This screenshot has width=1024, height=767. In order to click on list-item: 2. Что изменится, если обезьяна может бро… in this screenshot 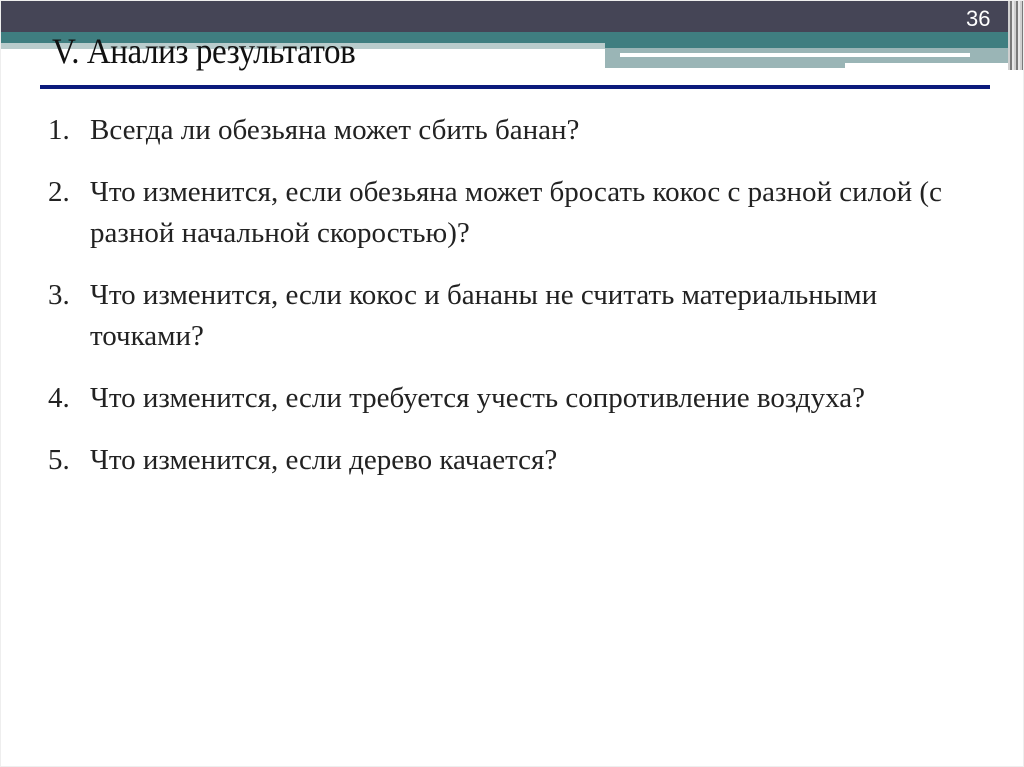, I will do `click(518, 213)`.